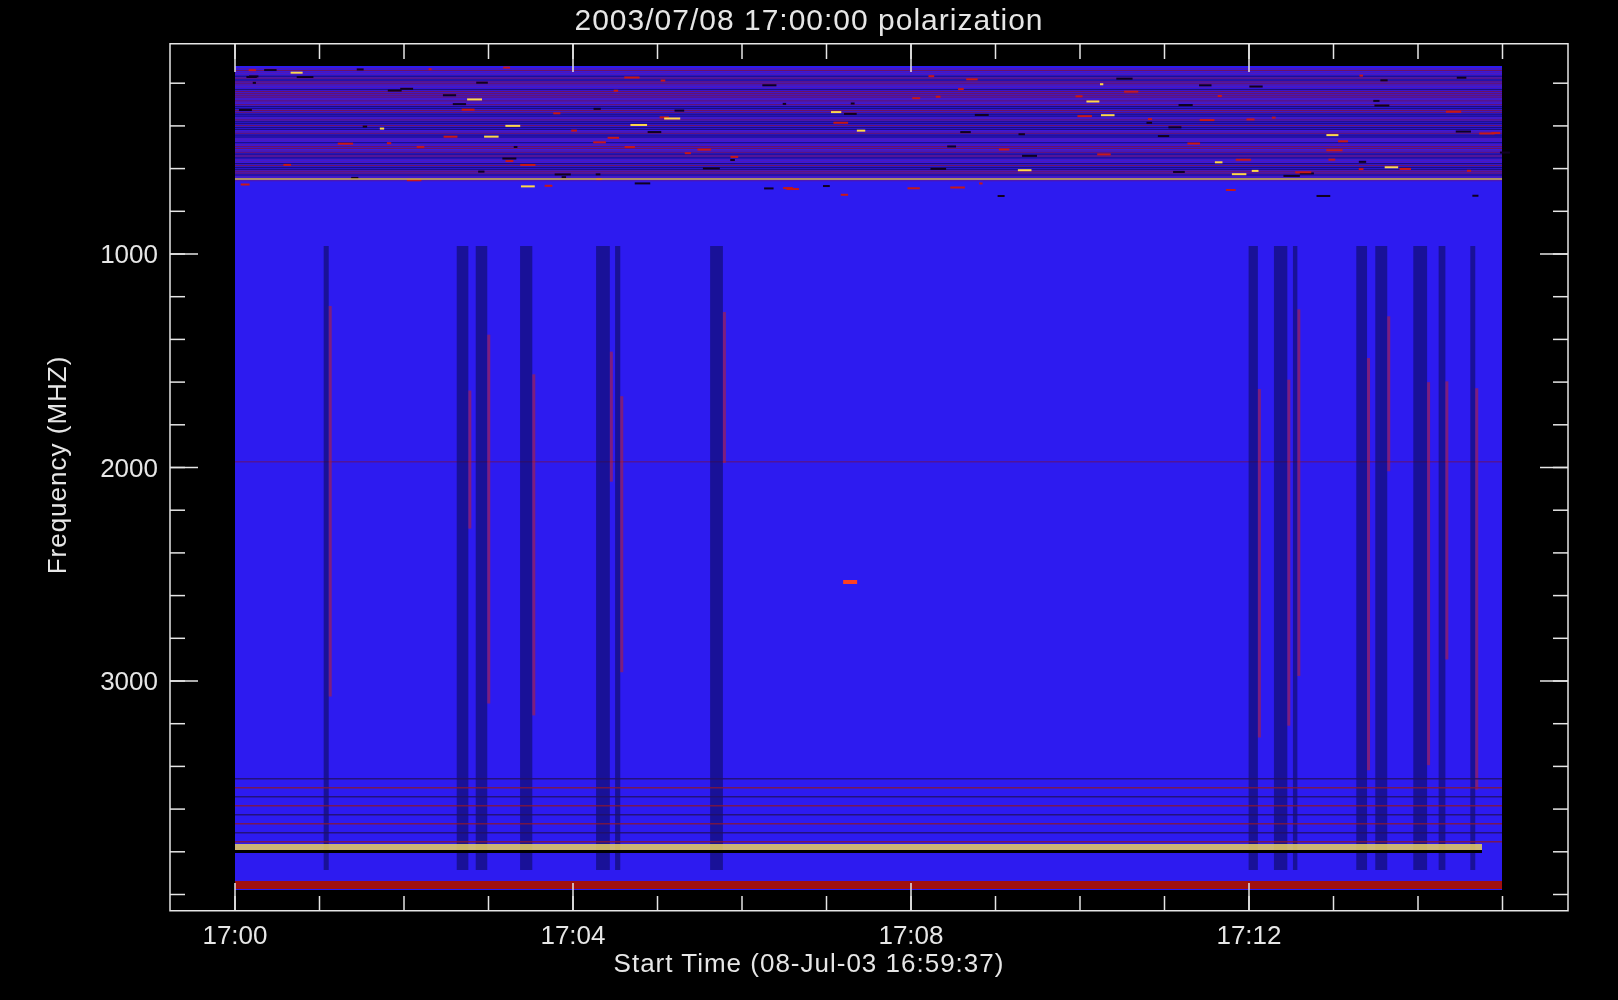 The image size is (1618, 1000). Describe the element at coordinates (129, 254) in the screenshot. I see `y-tick-label: 1000` at that location.